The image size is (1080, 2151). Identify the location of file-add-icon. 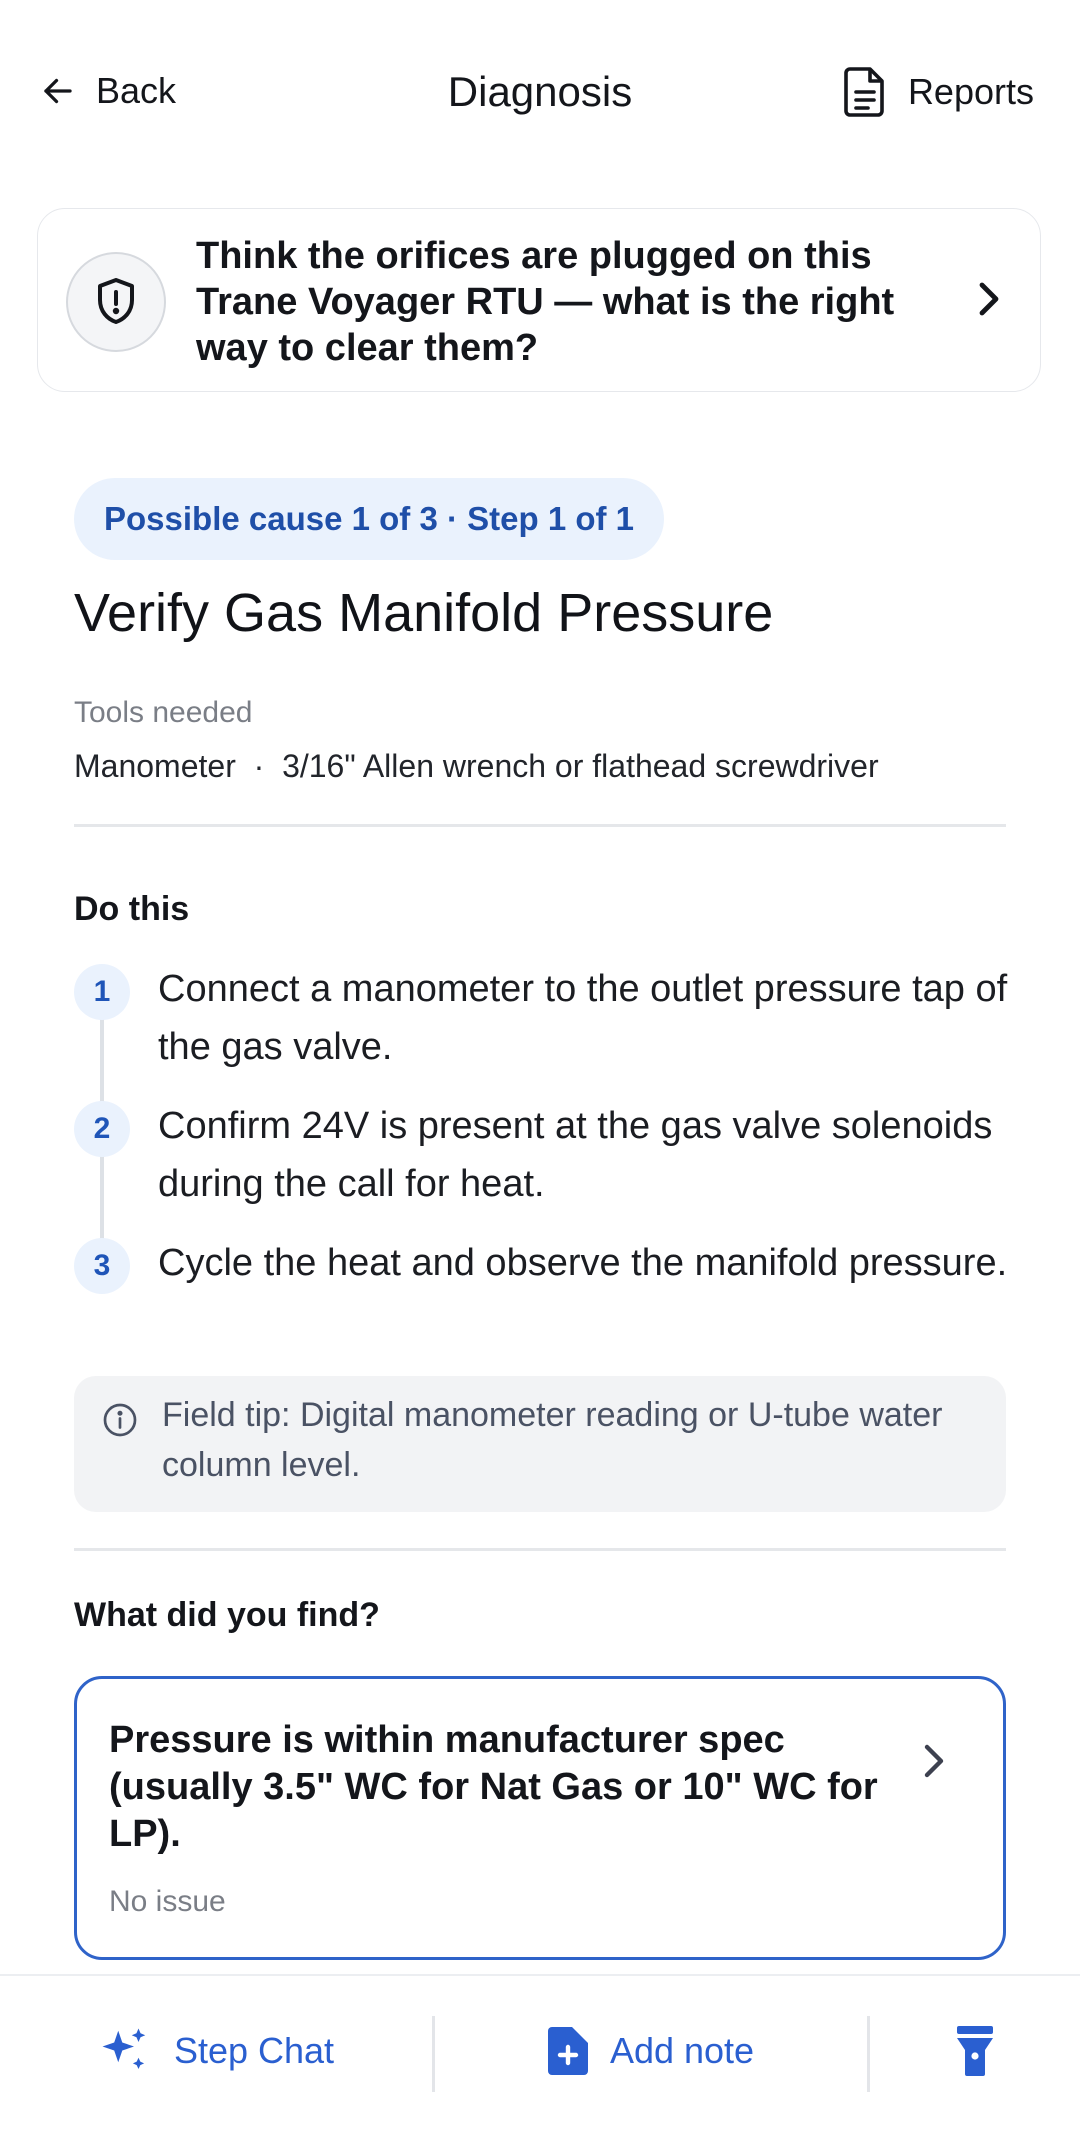
(567, 2051).